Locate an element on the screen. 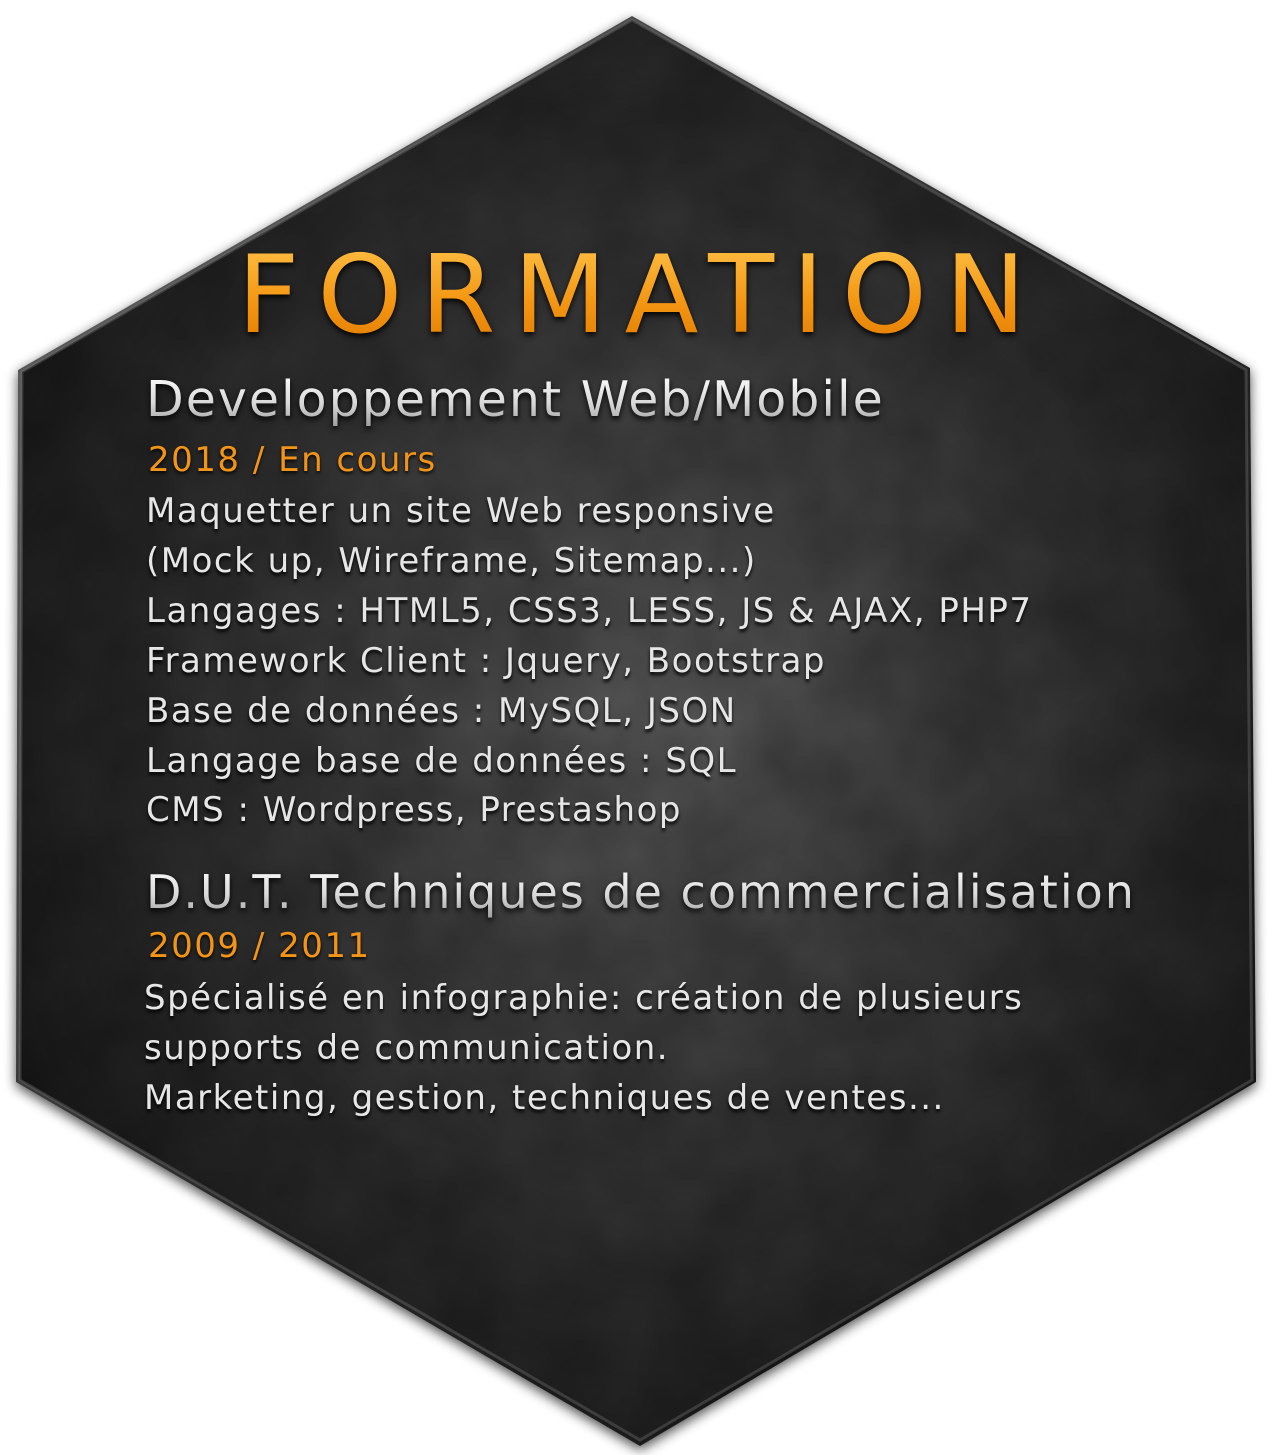 The height and width of the screenshot is (1455, 1281). section-line: Framework Client : Jquery, Bootstrap is located at coordinates (486, 661).